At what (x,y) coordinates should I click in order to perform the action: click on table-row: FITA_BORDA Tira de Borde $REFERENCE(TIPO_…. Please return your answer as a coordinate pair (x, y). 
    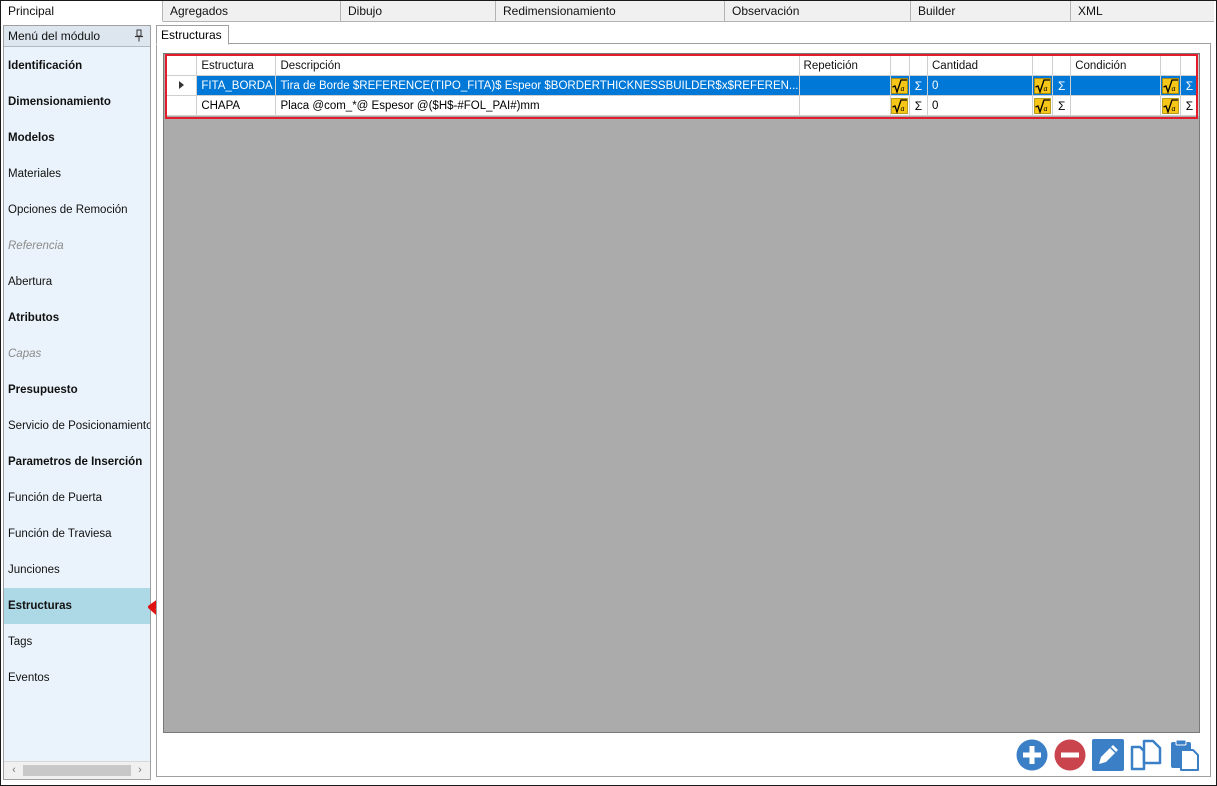
    Looking at the image, I should click on (682, 85).